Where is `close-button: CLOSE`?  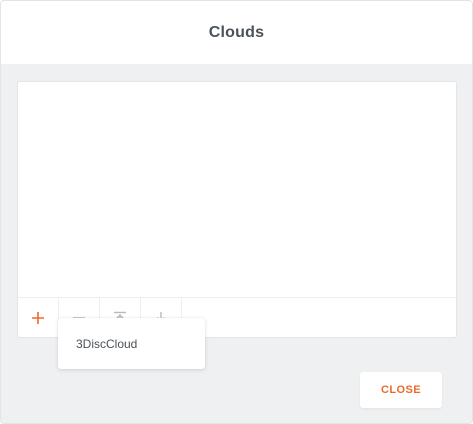
close-button: CLOSE is located at coordinates (401, 390).